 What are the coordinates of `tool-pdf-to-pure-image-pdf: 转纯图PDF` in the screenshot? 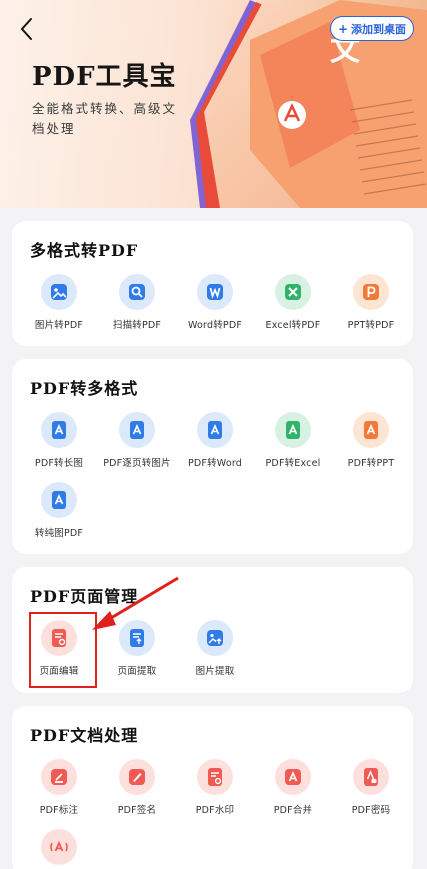 It's located at (59, 517).